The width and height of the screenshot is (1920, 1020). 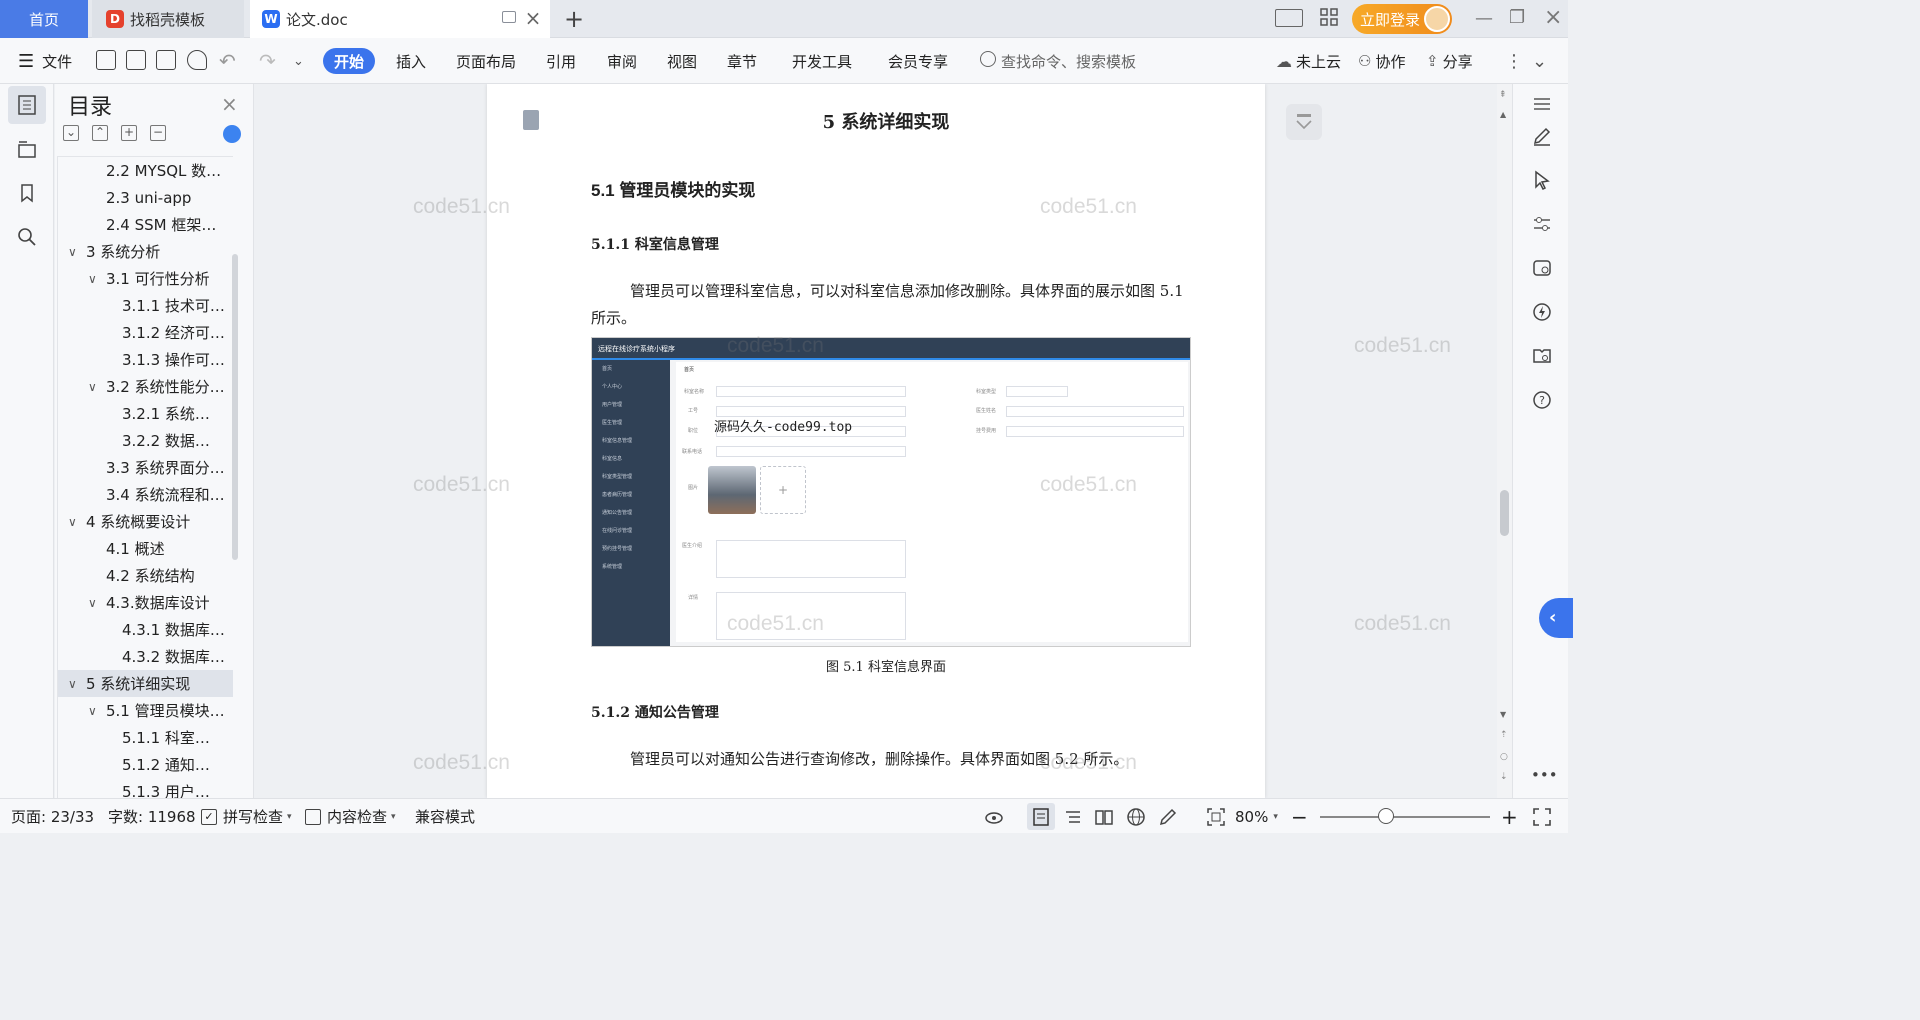 What do you see at coordinates (400, 19) in the screenshot?
I see `tab-document: W 论文.doc ×` at bounding box center [400, 19].